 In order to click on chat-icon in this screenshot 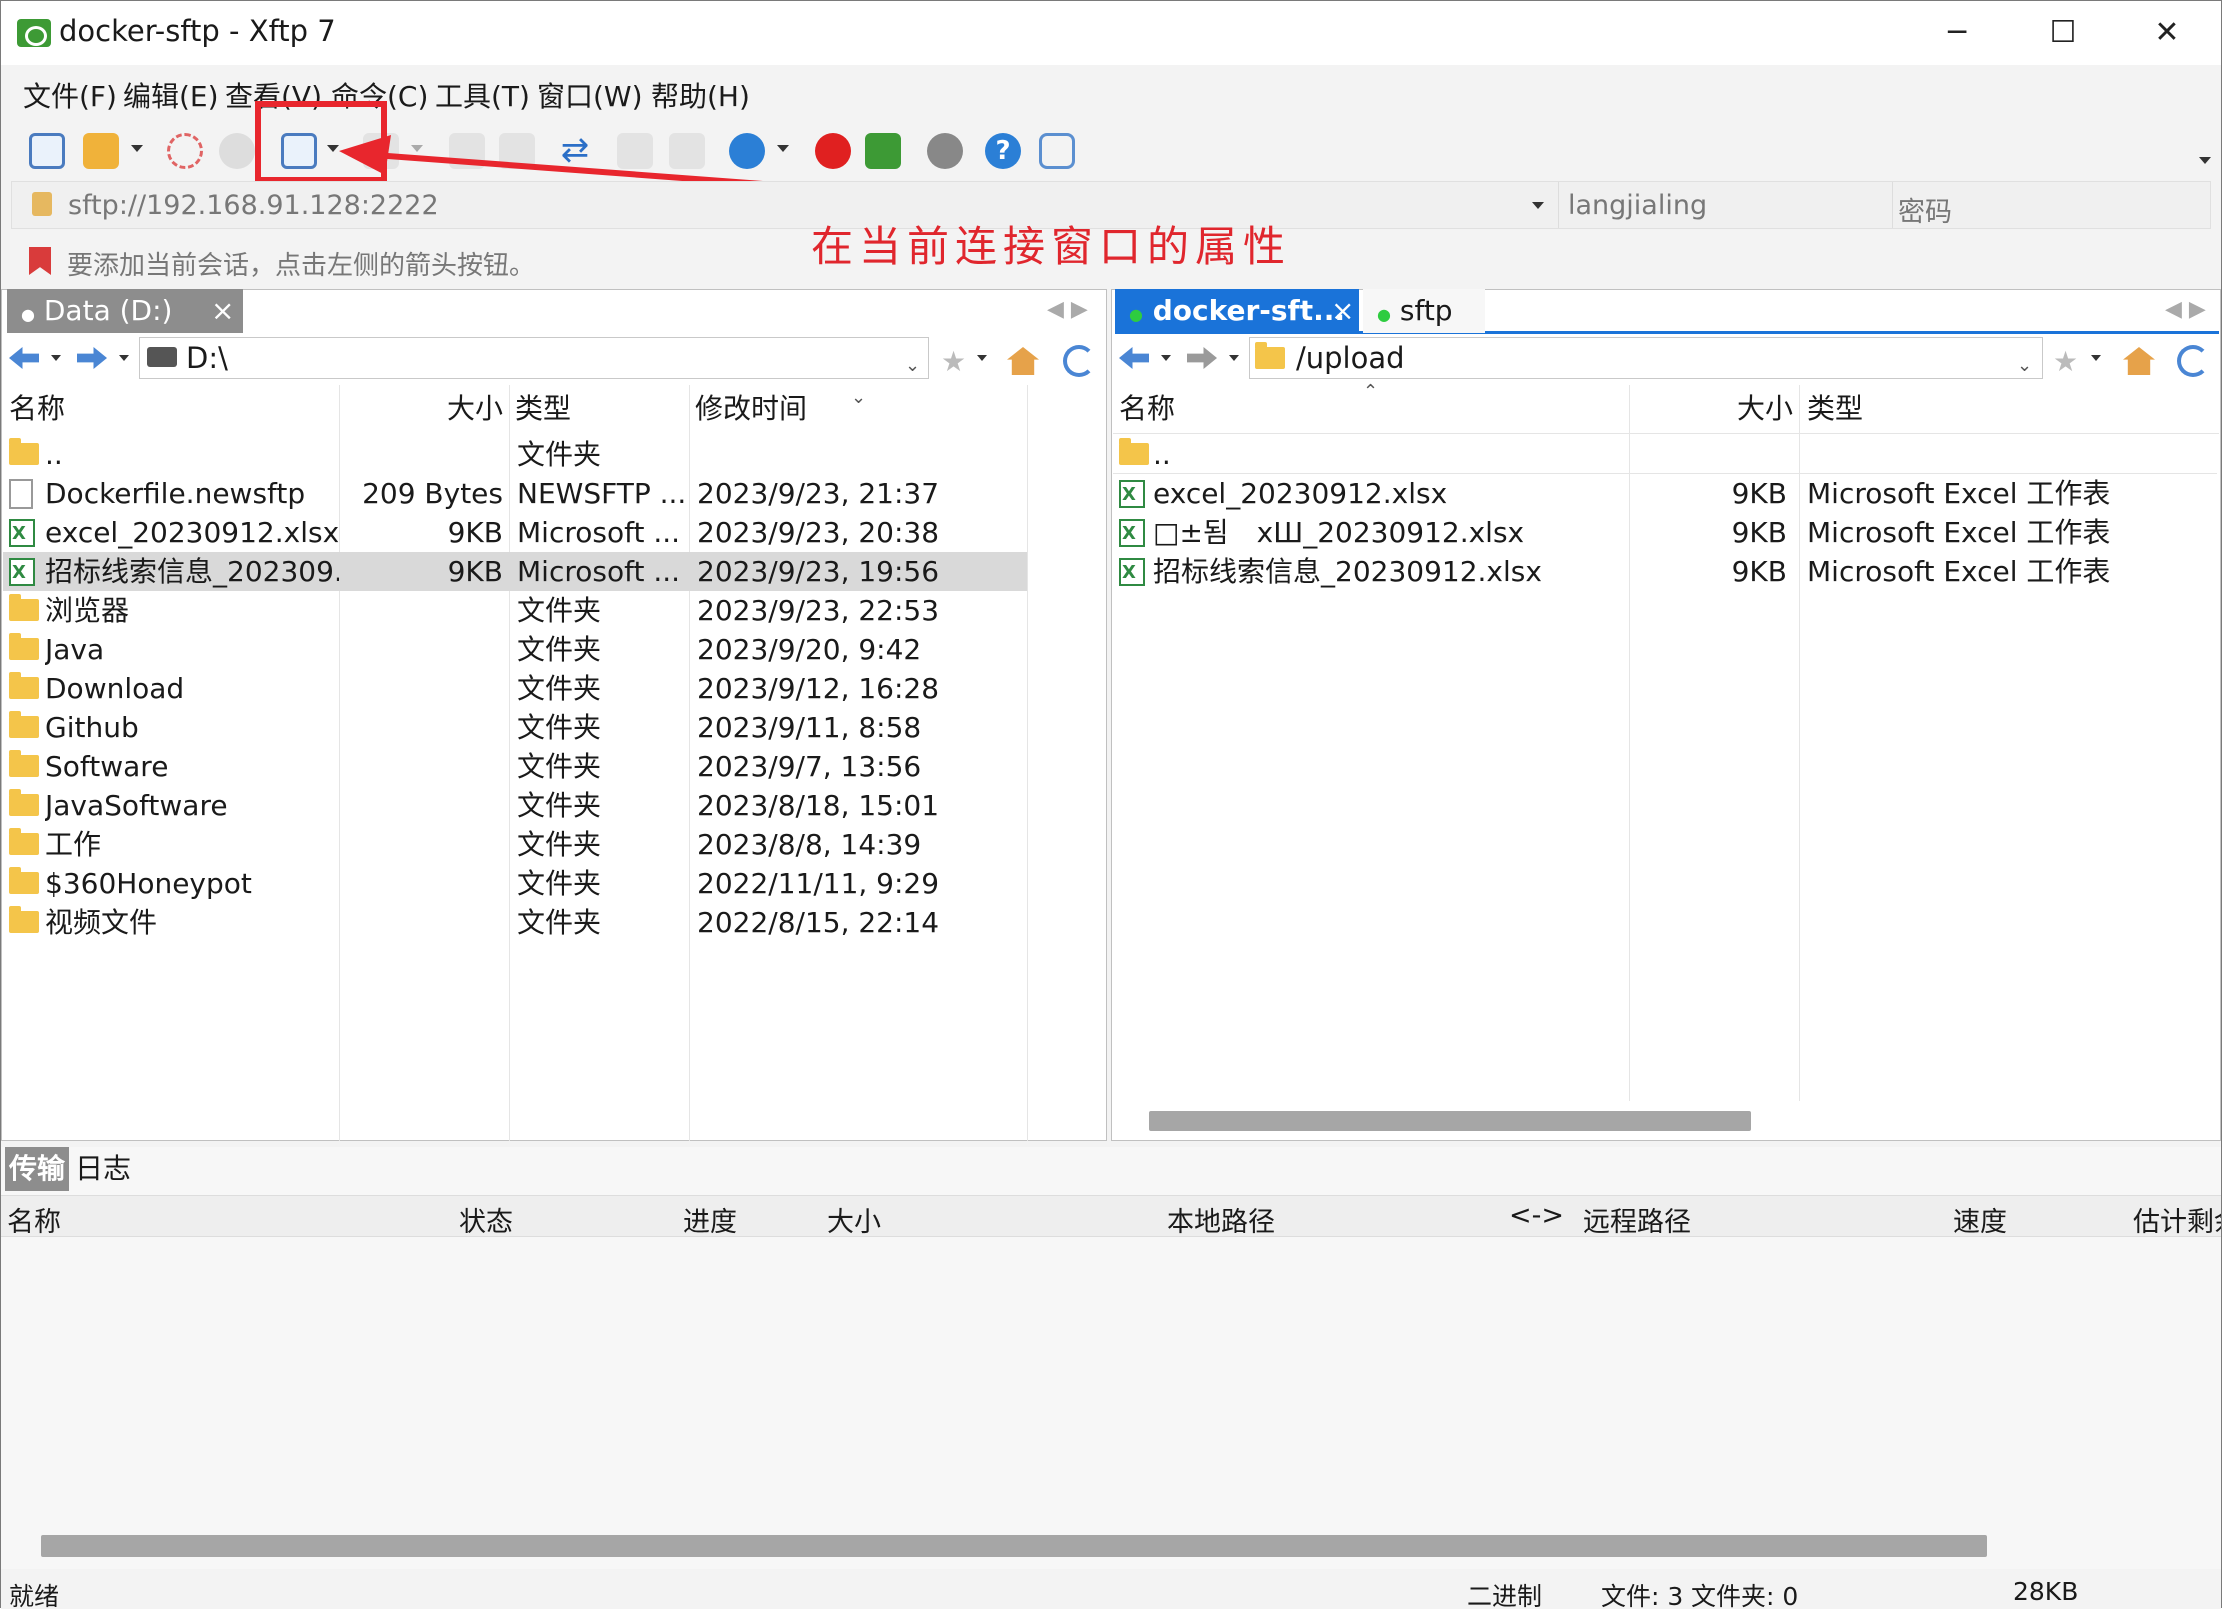, I will do `click(1057, 151)`.